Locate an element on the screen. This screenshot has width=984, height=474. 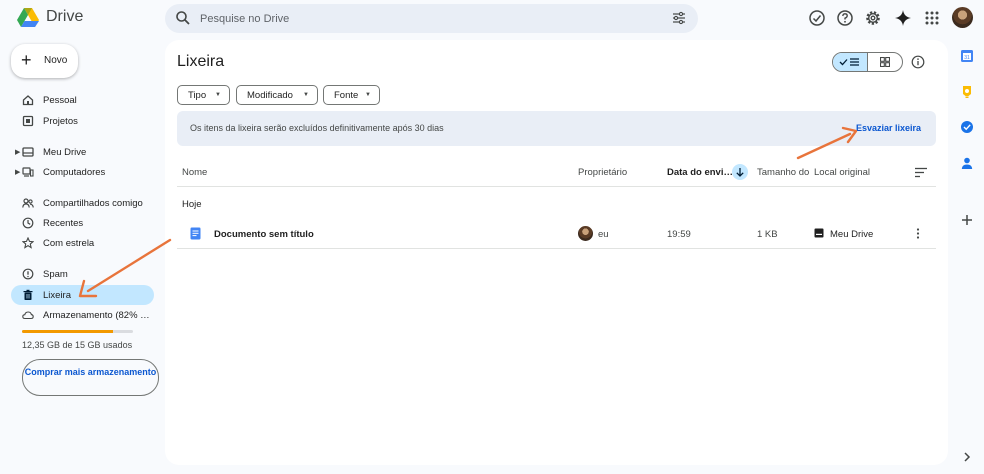
new-button: + Novo is located at coordinates (44, 61).